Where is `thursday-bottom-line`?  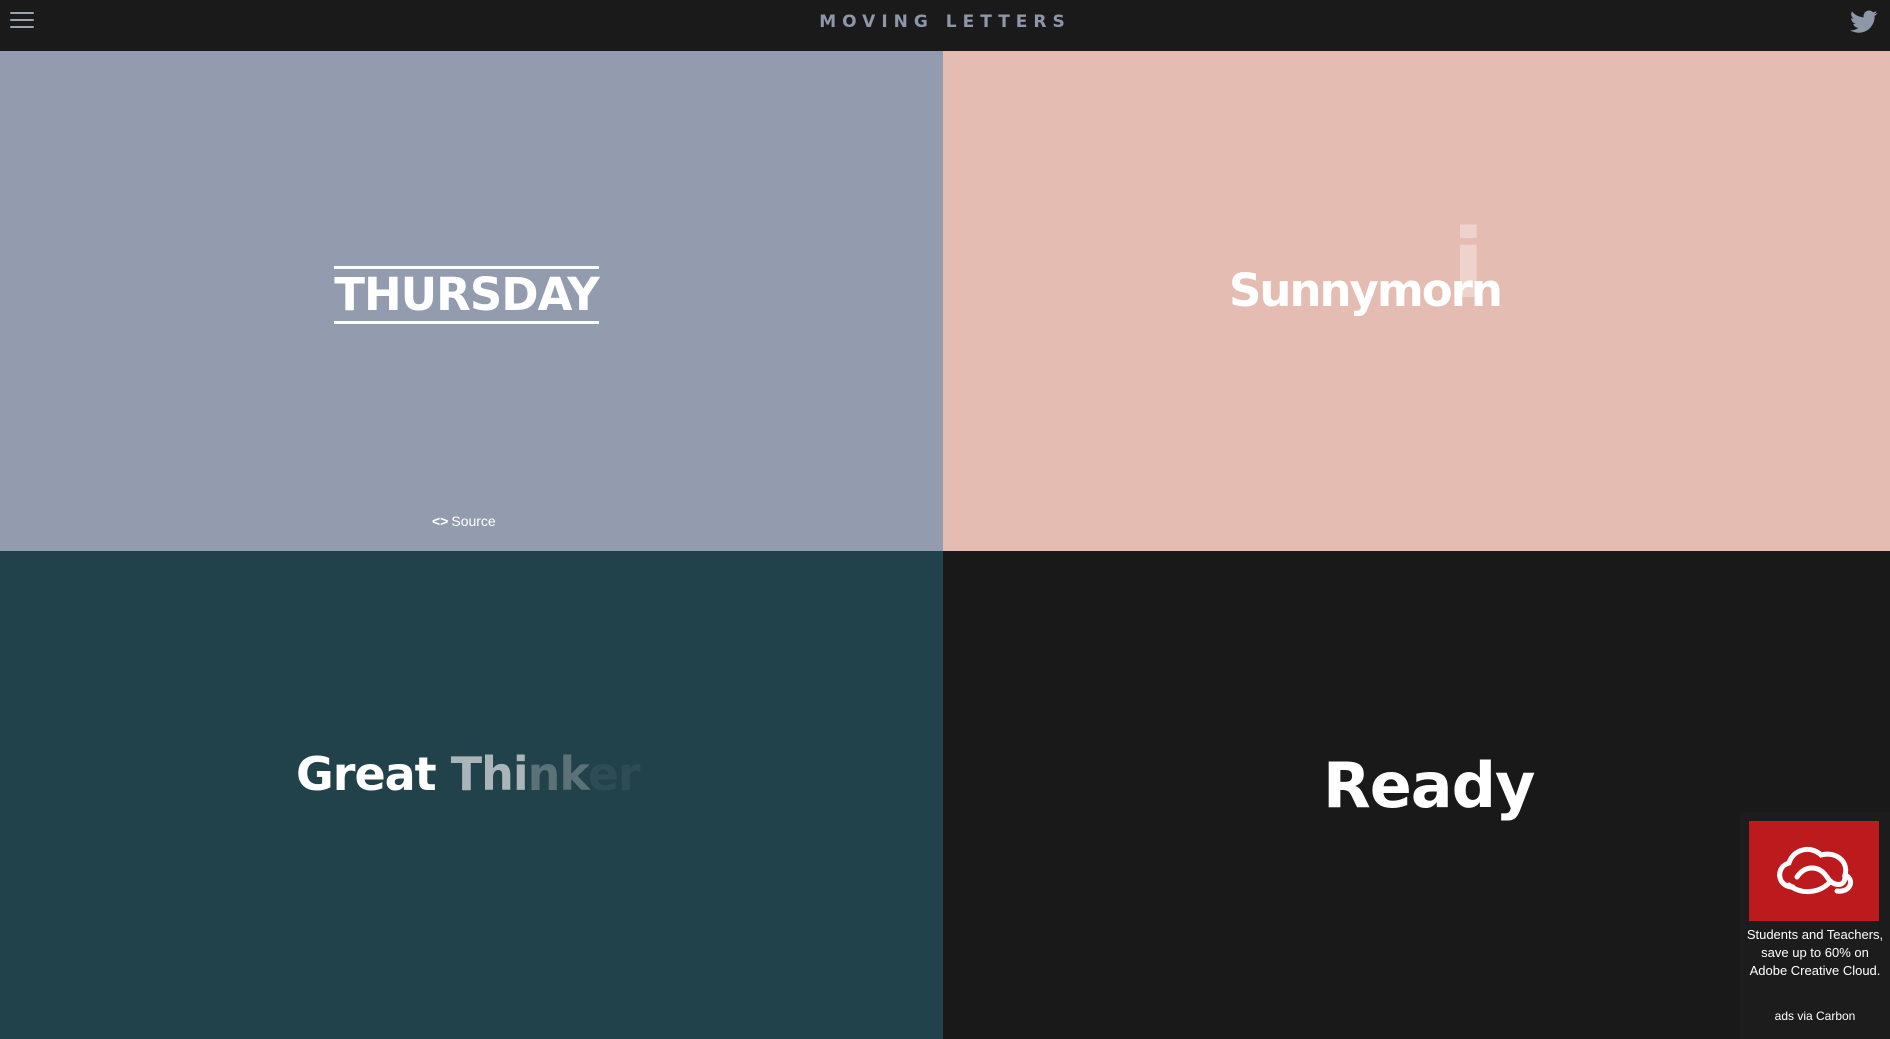 thursday-bottom-line is located at coordinates (466, 322).